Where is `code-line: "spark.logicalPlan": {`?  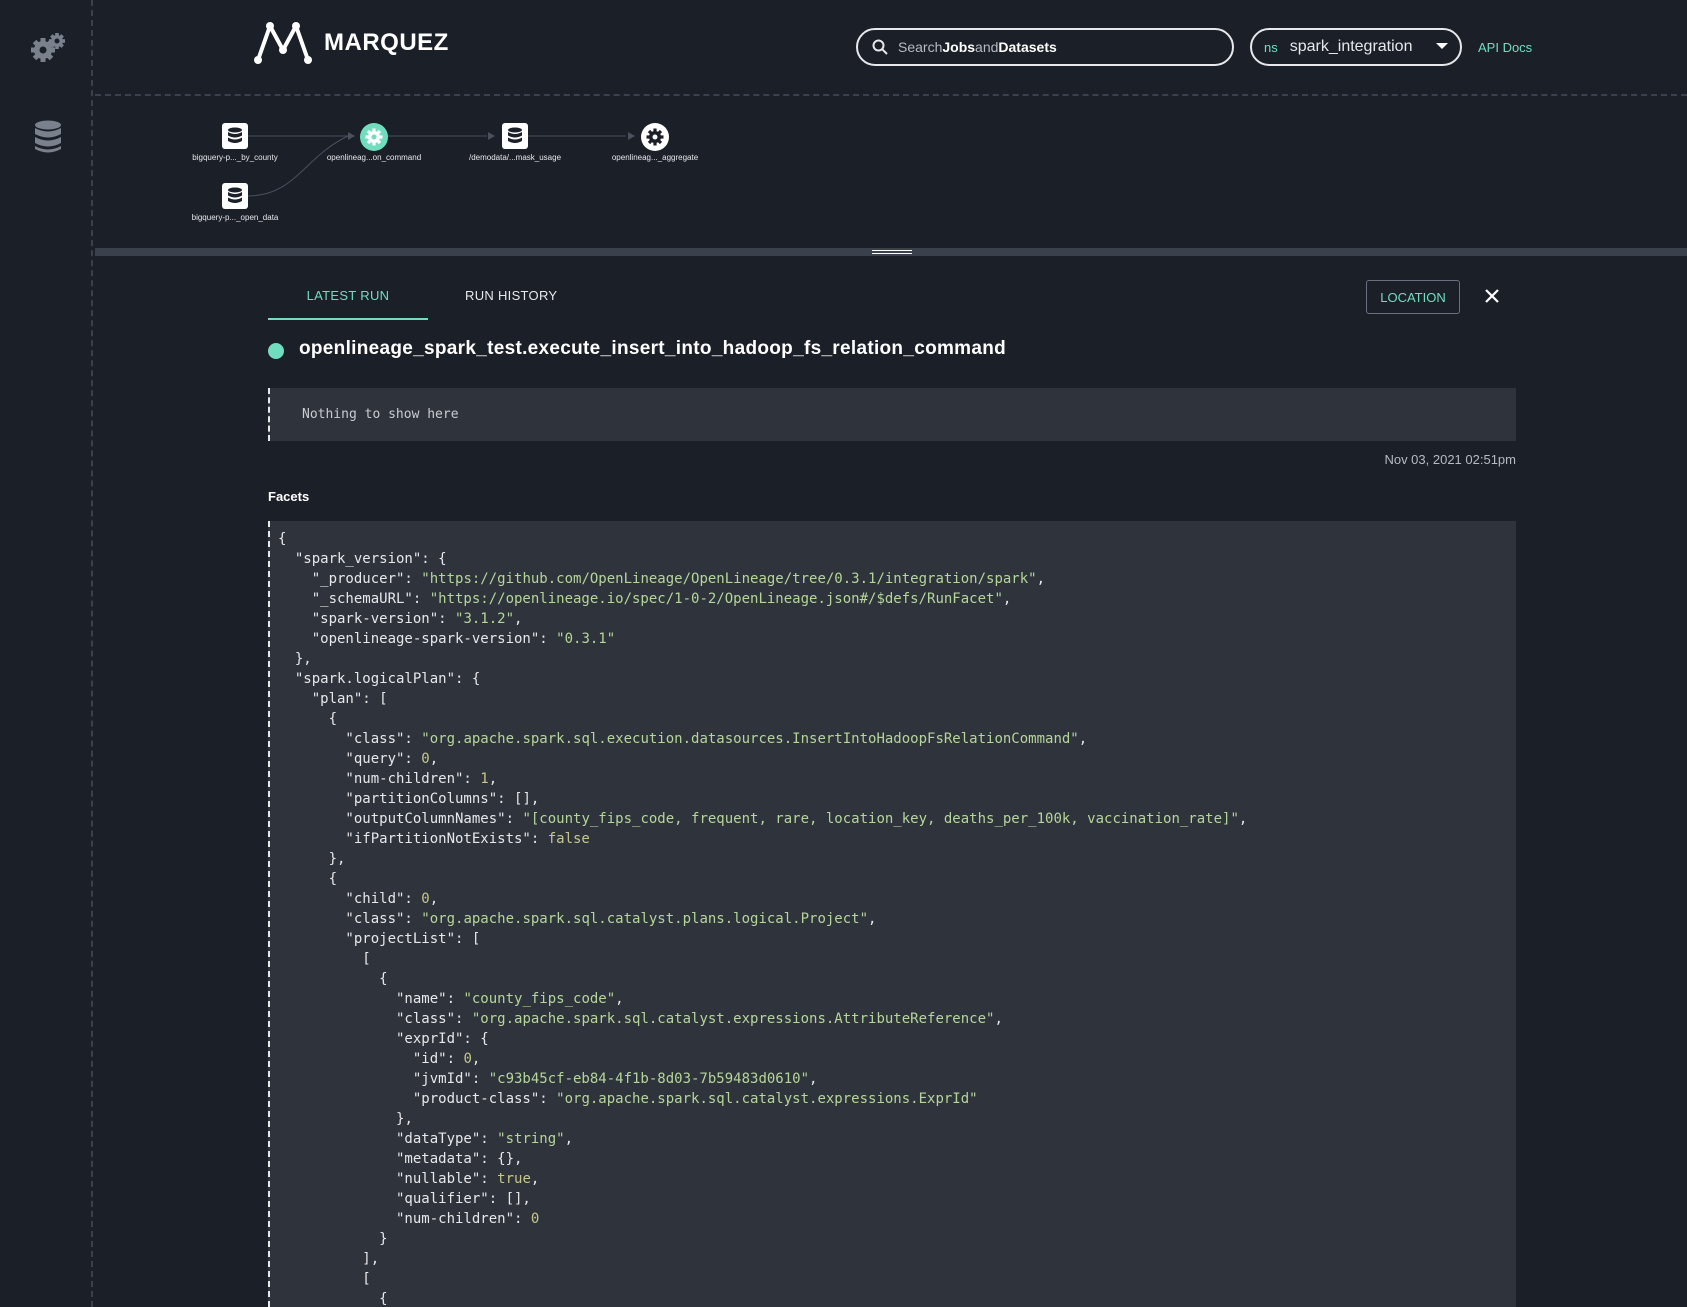
code-line: "spark.logicalPlan": { is located at coordinates (379, 679).